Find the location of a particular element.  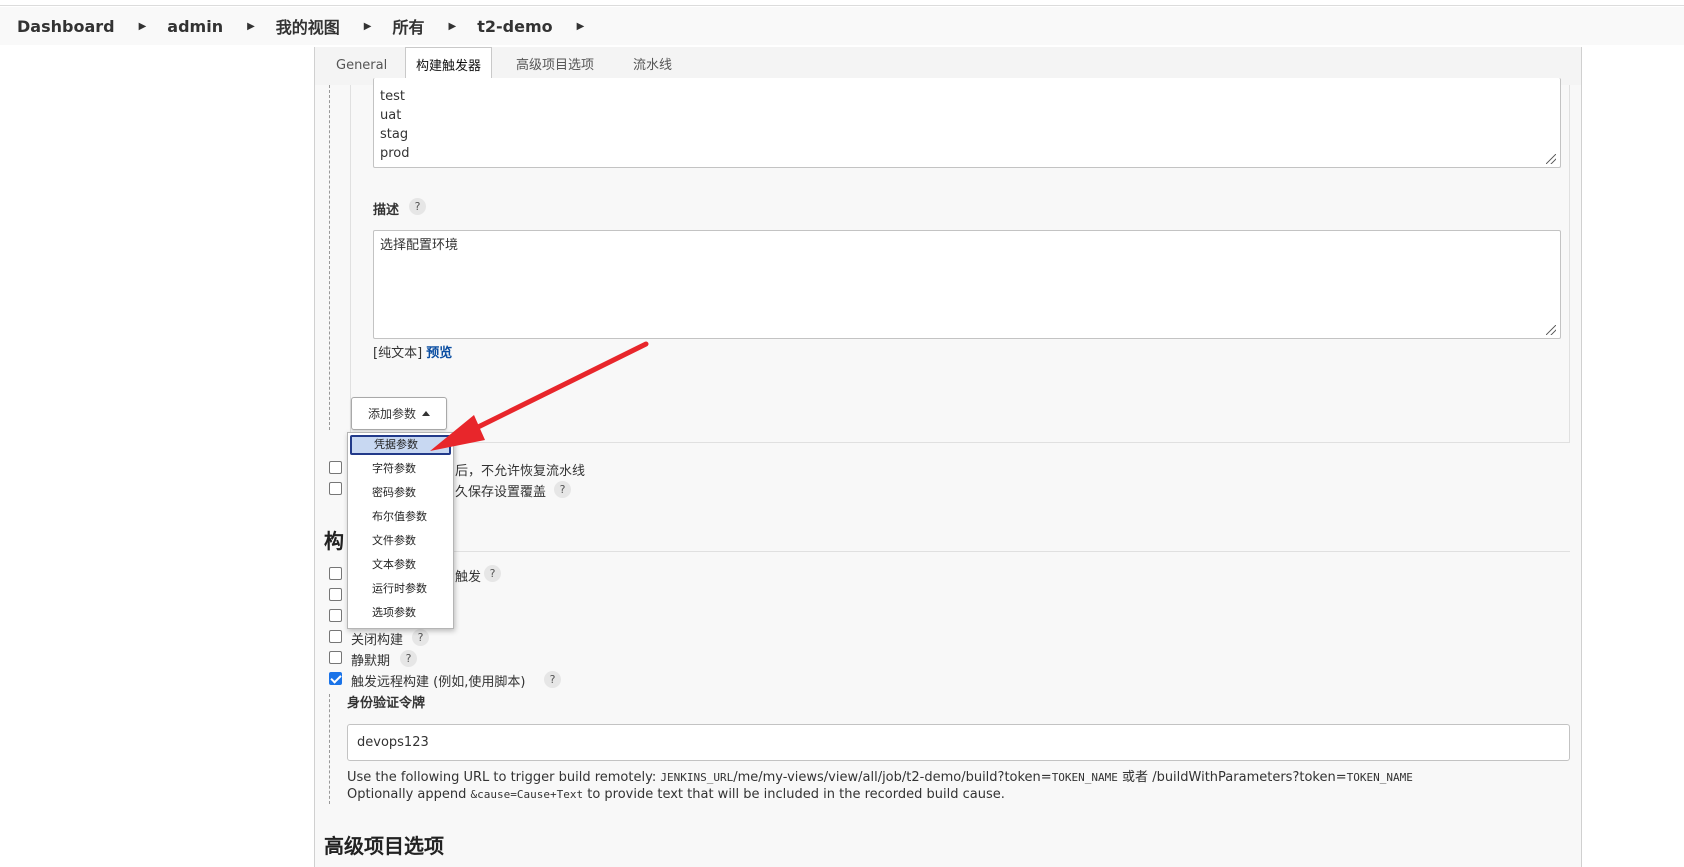

disable-build-label: 关闭构建 is located at coordinates (377, 640).